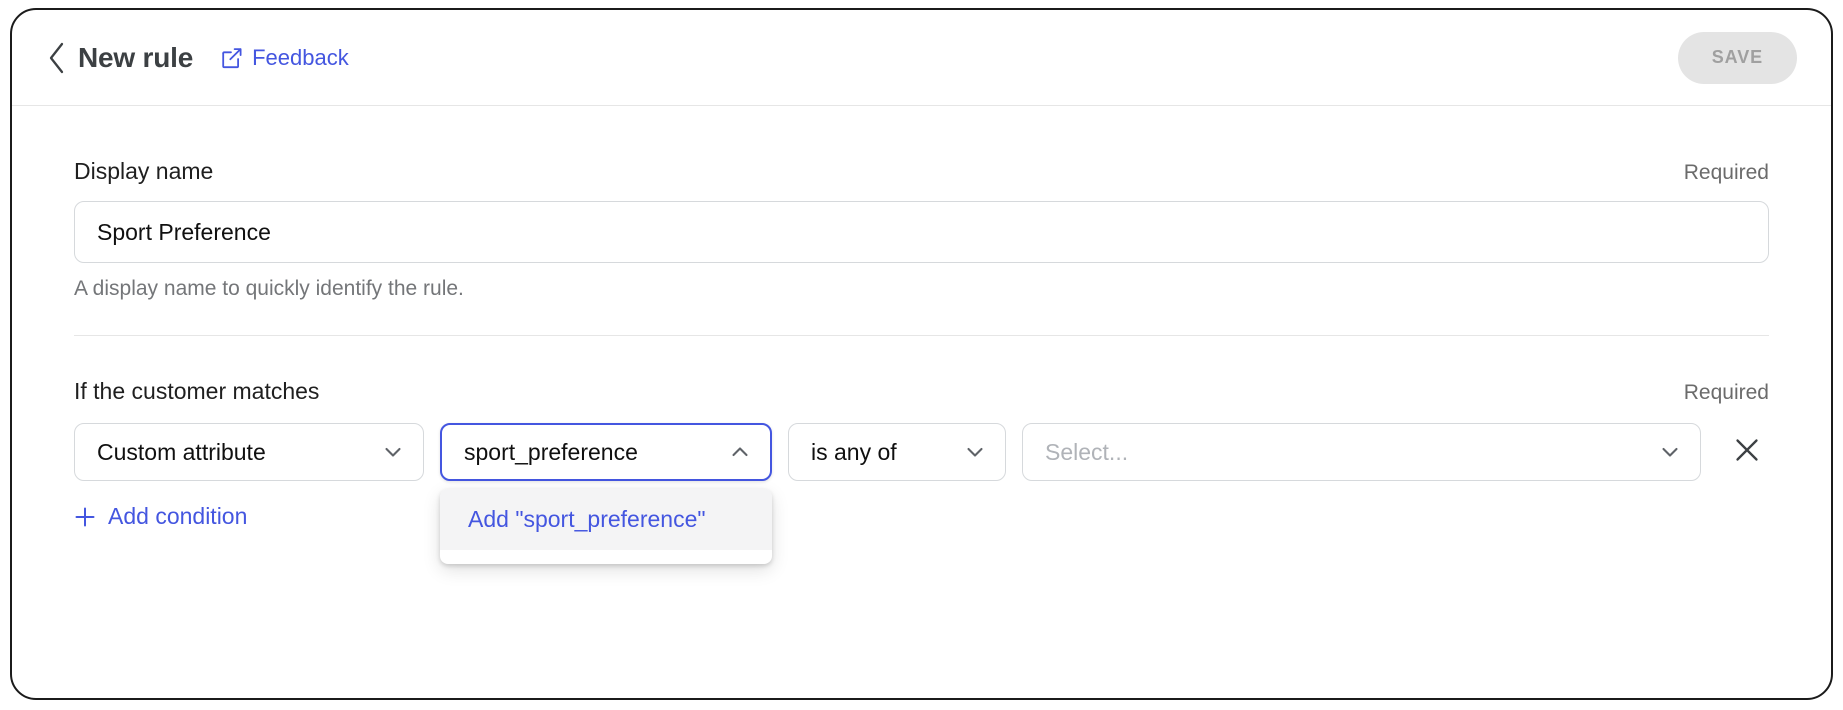  Describe the element at coordinates (921, 171) in the screenshot. I see `display-name-label-row: Display name Required` at that location.